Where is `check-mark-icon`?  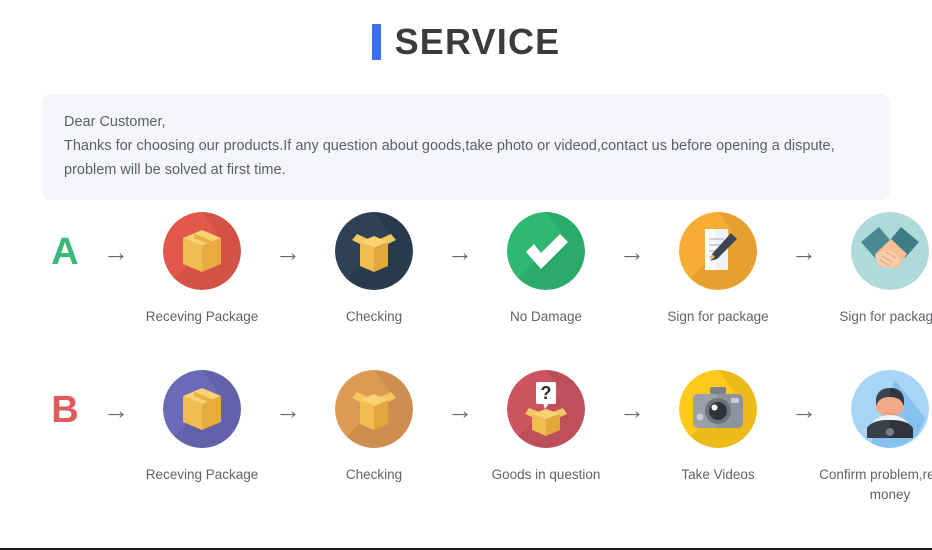
check-mark-icon is located at coordinates (546, 251).